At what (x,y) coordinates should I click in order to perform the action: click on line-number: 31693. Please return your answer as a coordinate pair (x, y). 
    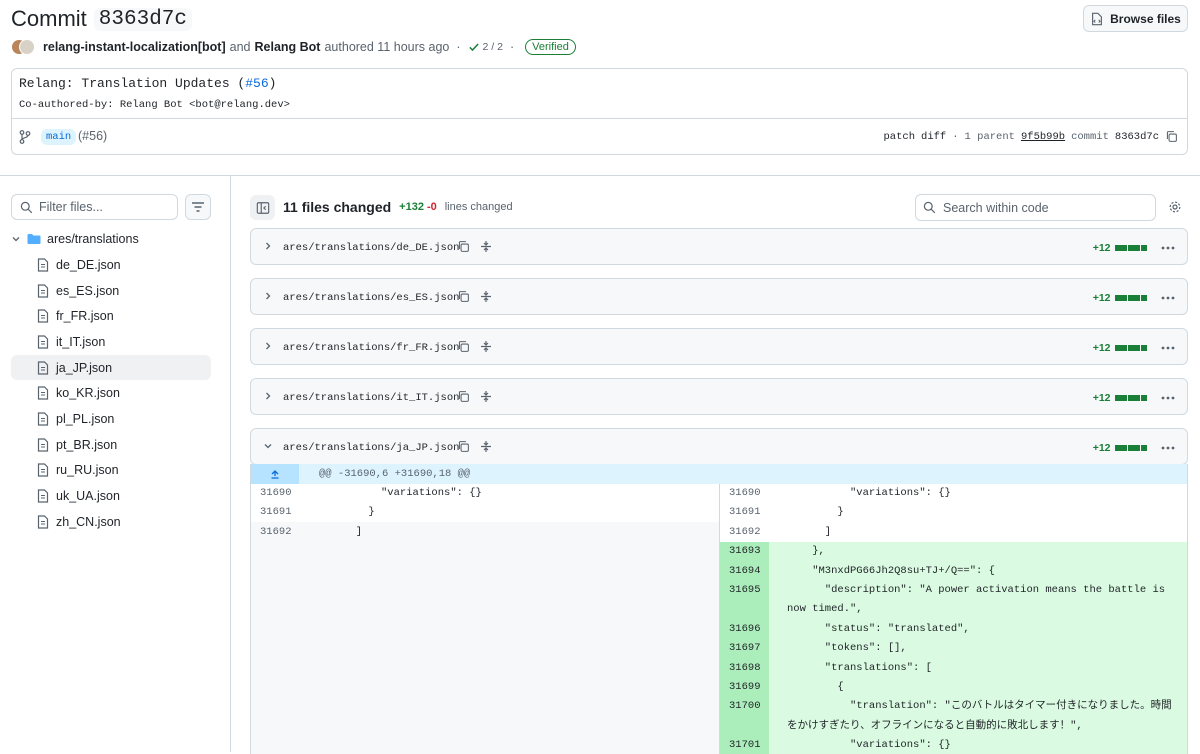
    Looking at the image, I should click on (744, 552).